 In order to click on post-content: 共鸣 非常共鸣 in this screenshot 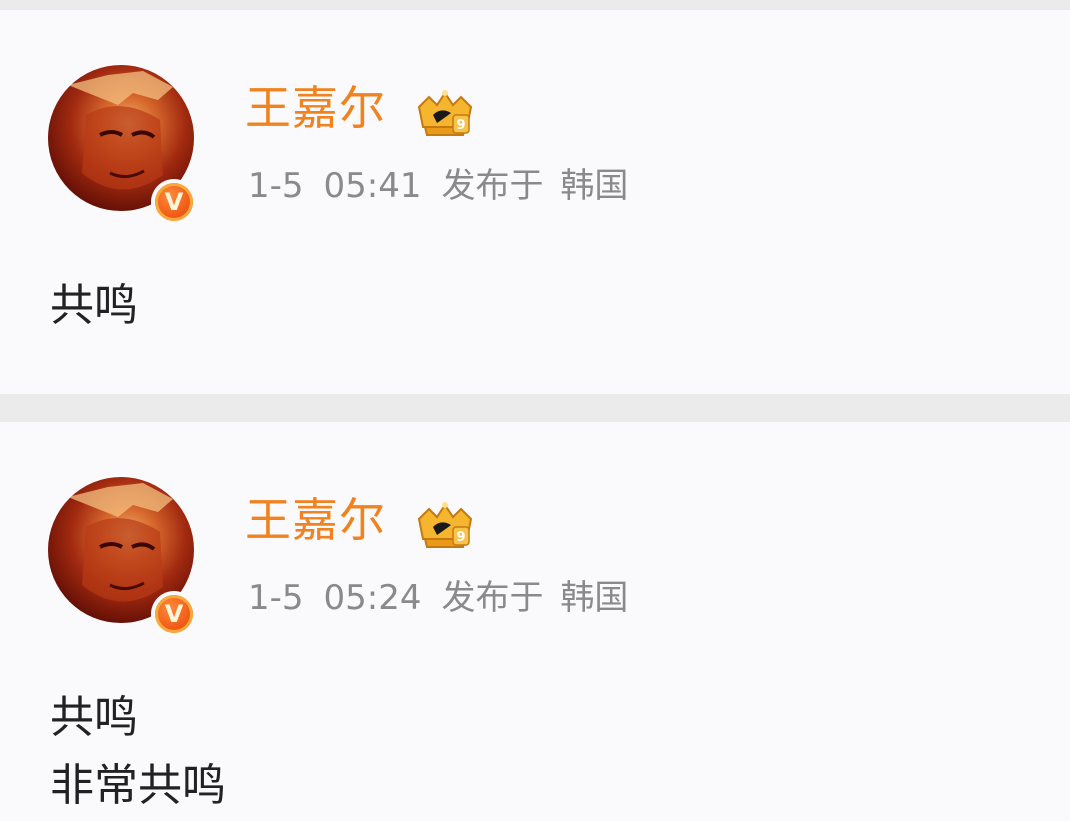, I will do `click(138, 752)`.